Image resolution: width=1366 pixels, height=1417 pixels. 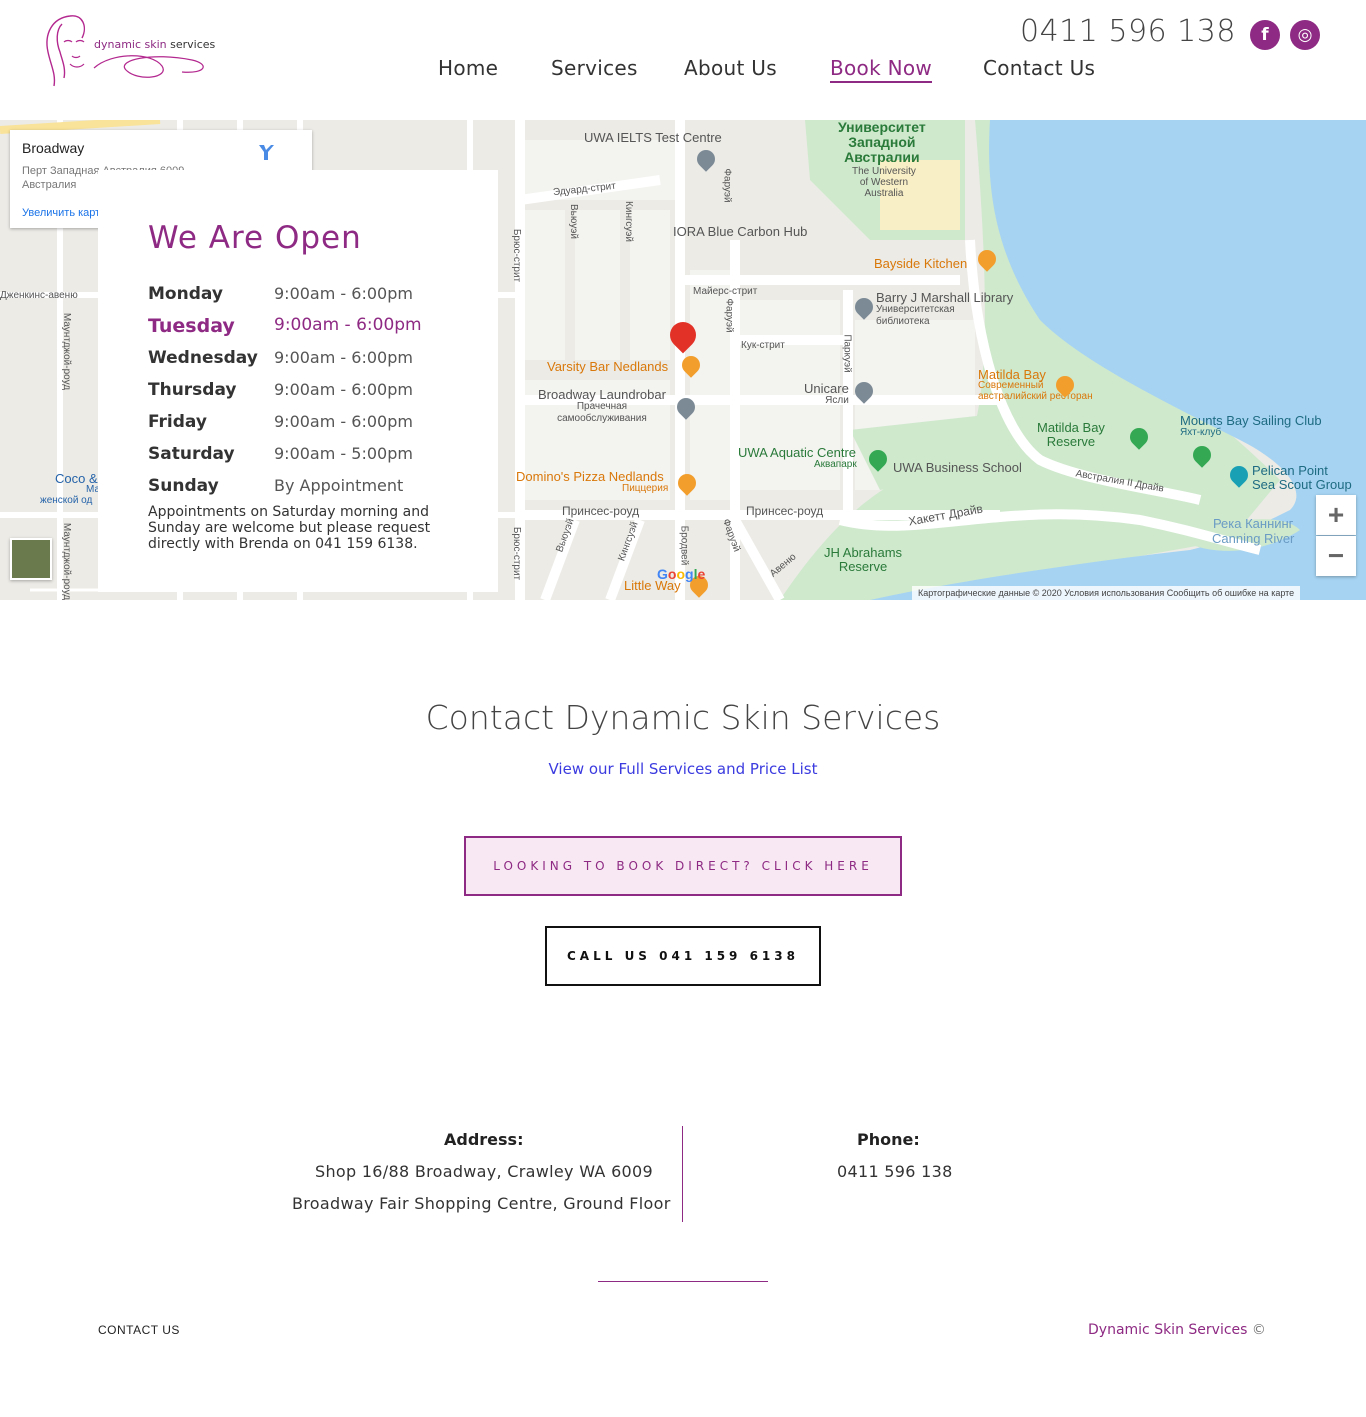 I want to click on phone-label: Phone:, so click(x=888, y=1139).